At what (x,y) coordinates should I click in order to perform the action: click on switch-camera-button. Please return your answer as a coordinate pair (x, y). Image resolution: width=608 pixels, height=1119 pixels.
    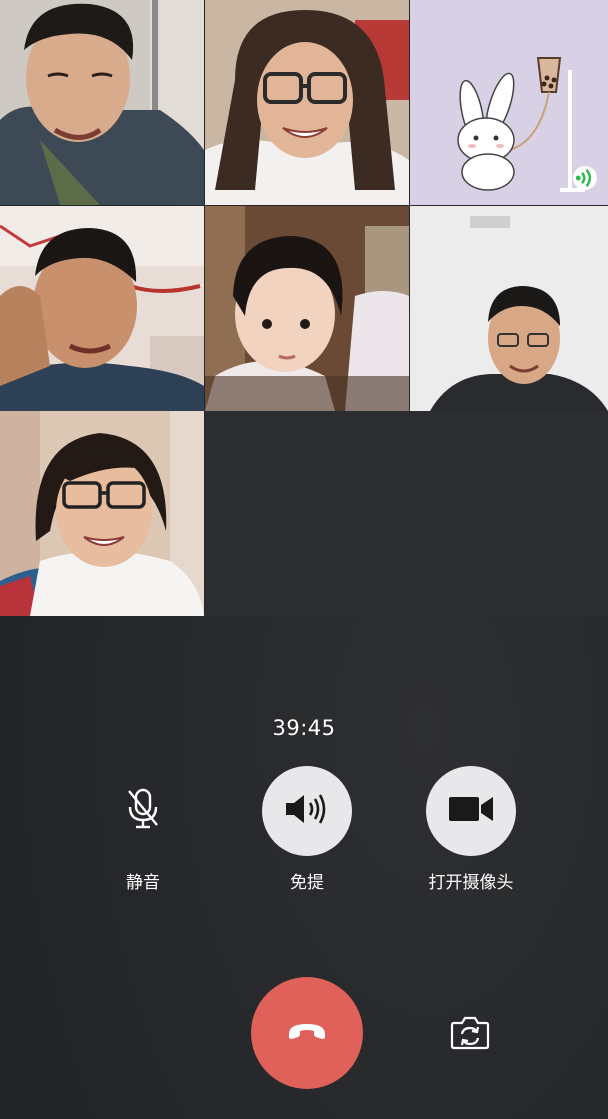
    Looking at the image, I should click on (470, 1034).